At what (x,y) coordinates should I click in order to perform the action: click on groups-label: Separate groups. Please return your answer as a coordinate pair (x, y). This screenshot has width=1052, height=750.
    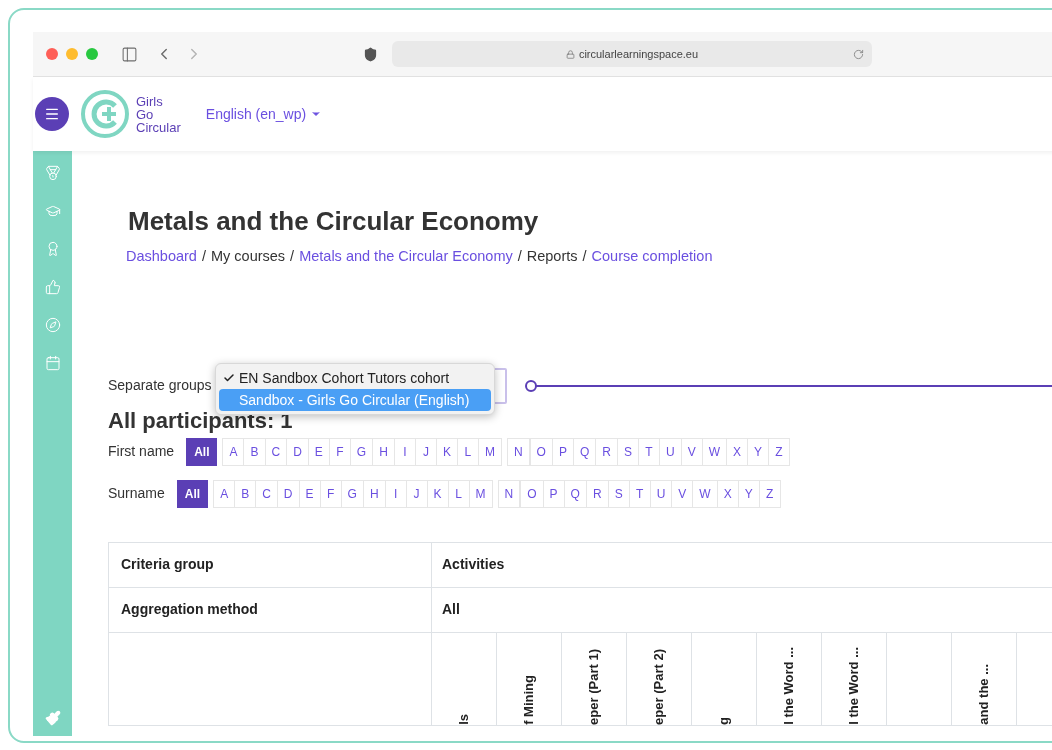
    Looking at the image, I should click on (160, 386).